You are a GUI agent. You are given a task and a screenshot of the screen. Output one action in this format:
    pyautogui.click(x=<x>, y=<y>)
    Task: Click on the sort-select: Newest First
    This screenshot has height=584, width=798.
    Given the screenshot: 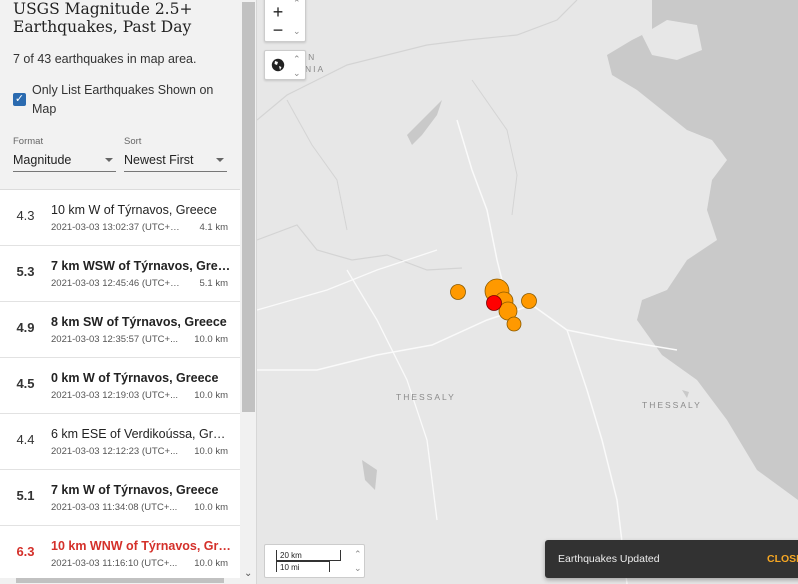 What is the action you would take?
    pyautogui.click(x=175, y=161)
    